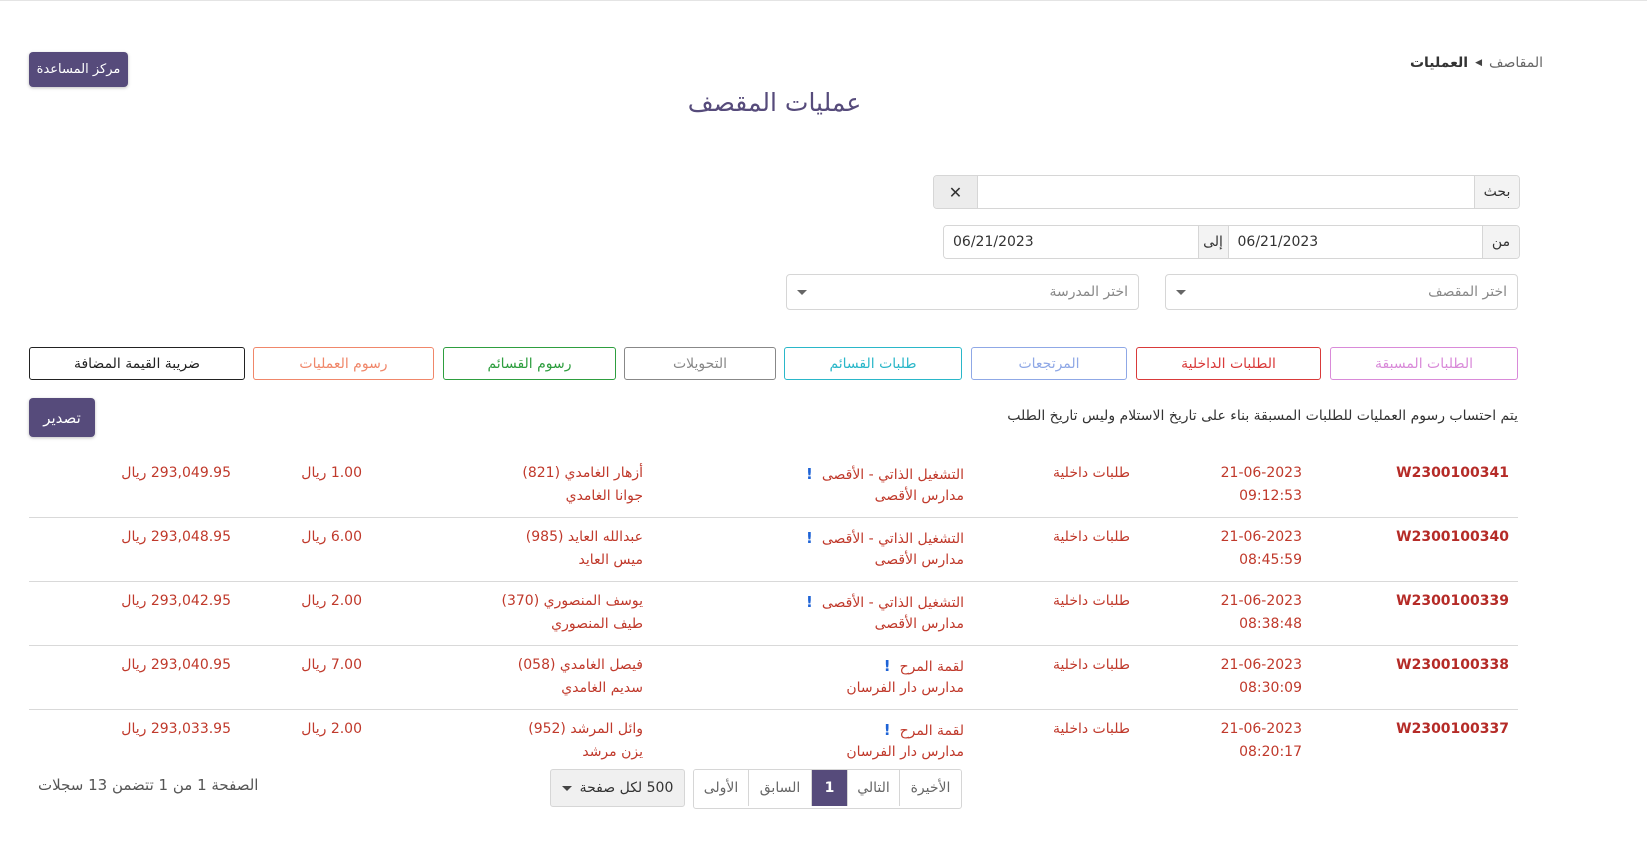  I want to click on export-button: تصدير, so click(62, 417).